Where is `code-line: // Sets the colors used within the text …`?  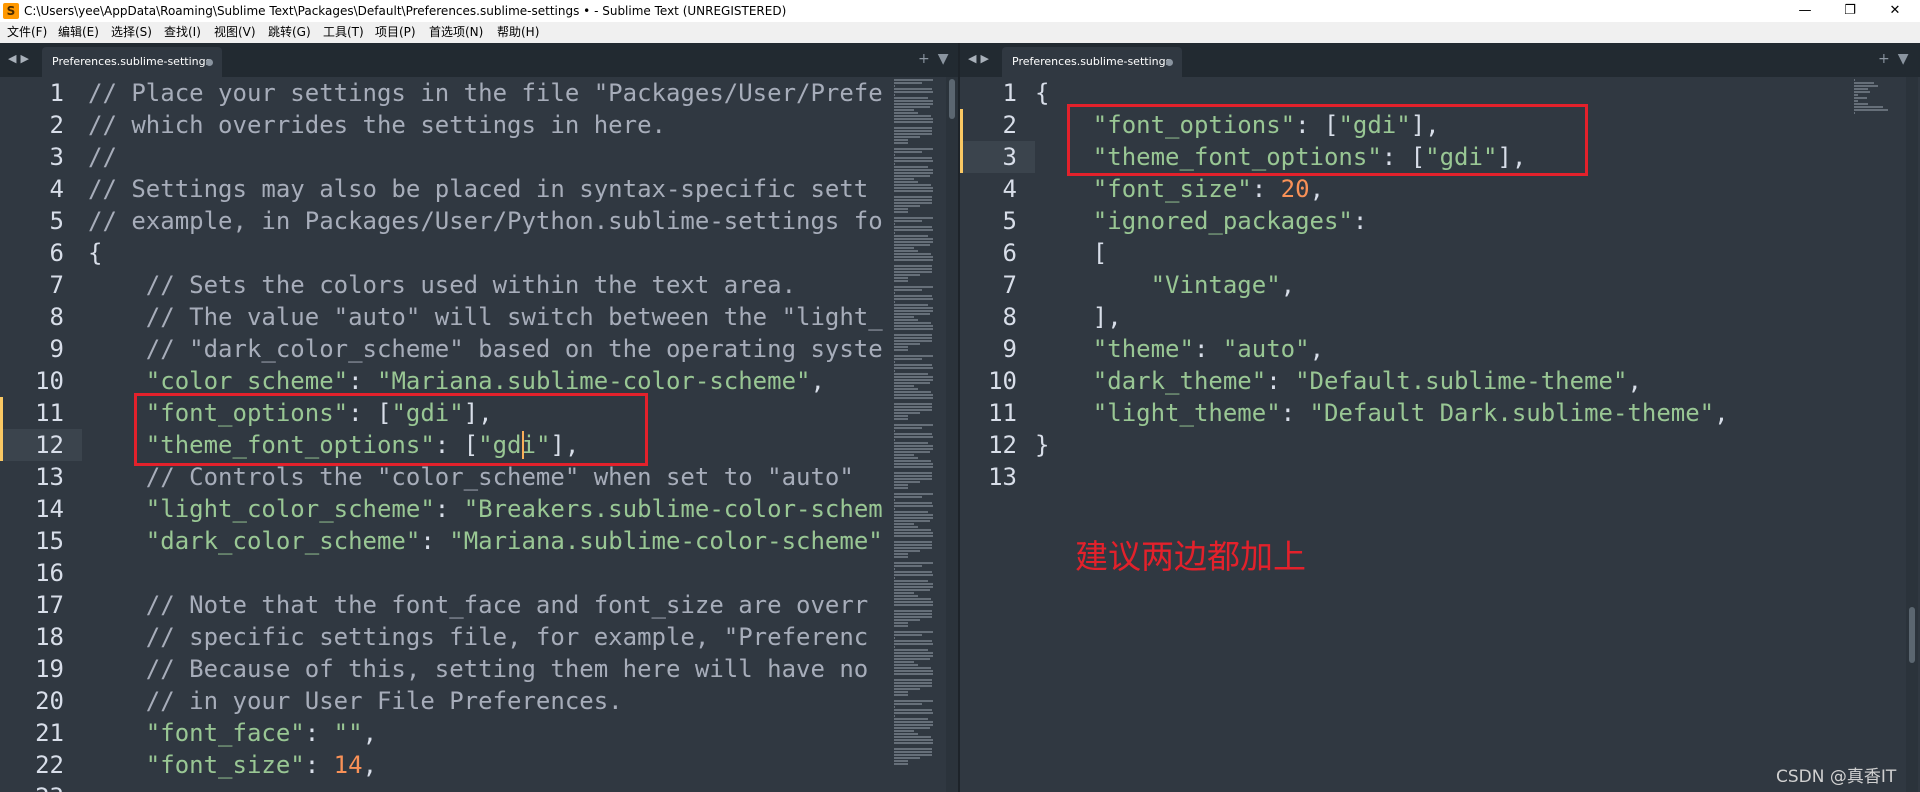
code-line: // Sets the colors used within the text … is located at coordinates (442, 285).